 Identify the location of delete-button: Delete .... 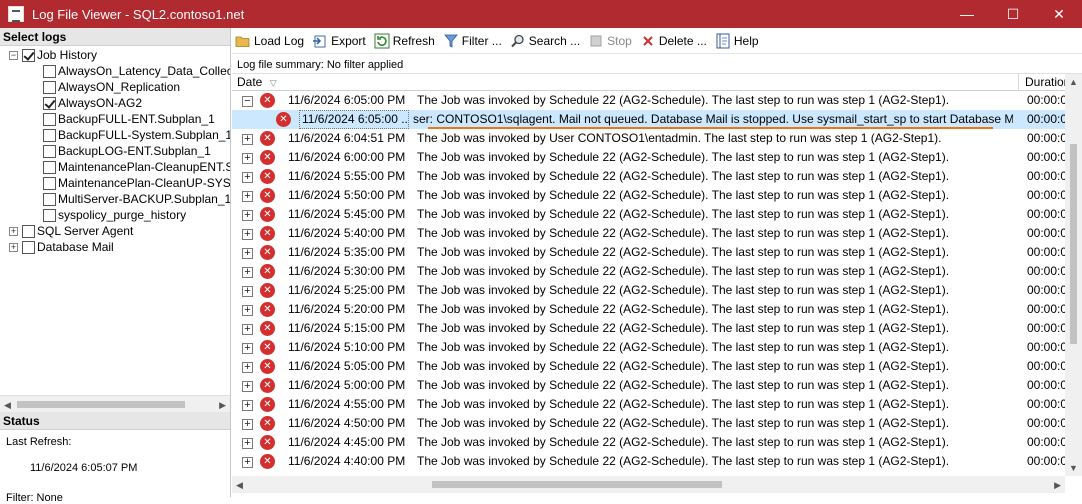
(674, 41).